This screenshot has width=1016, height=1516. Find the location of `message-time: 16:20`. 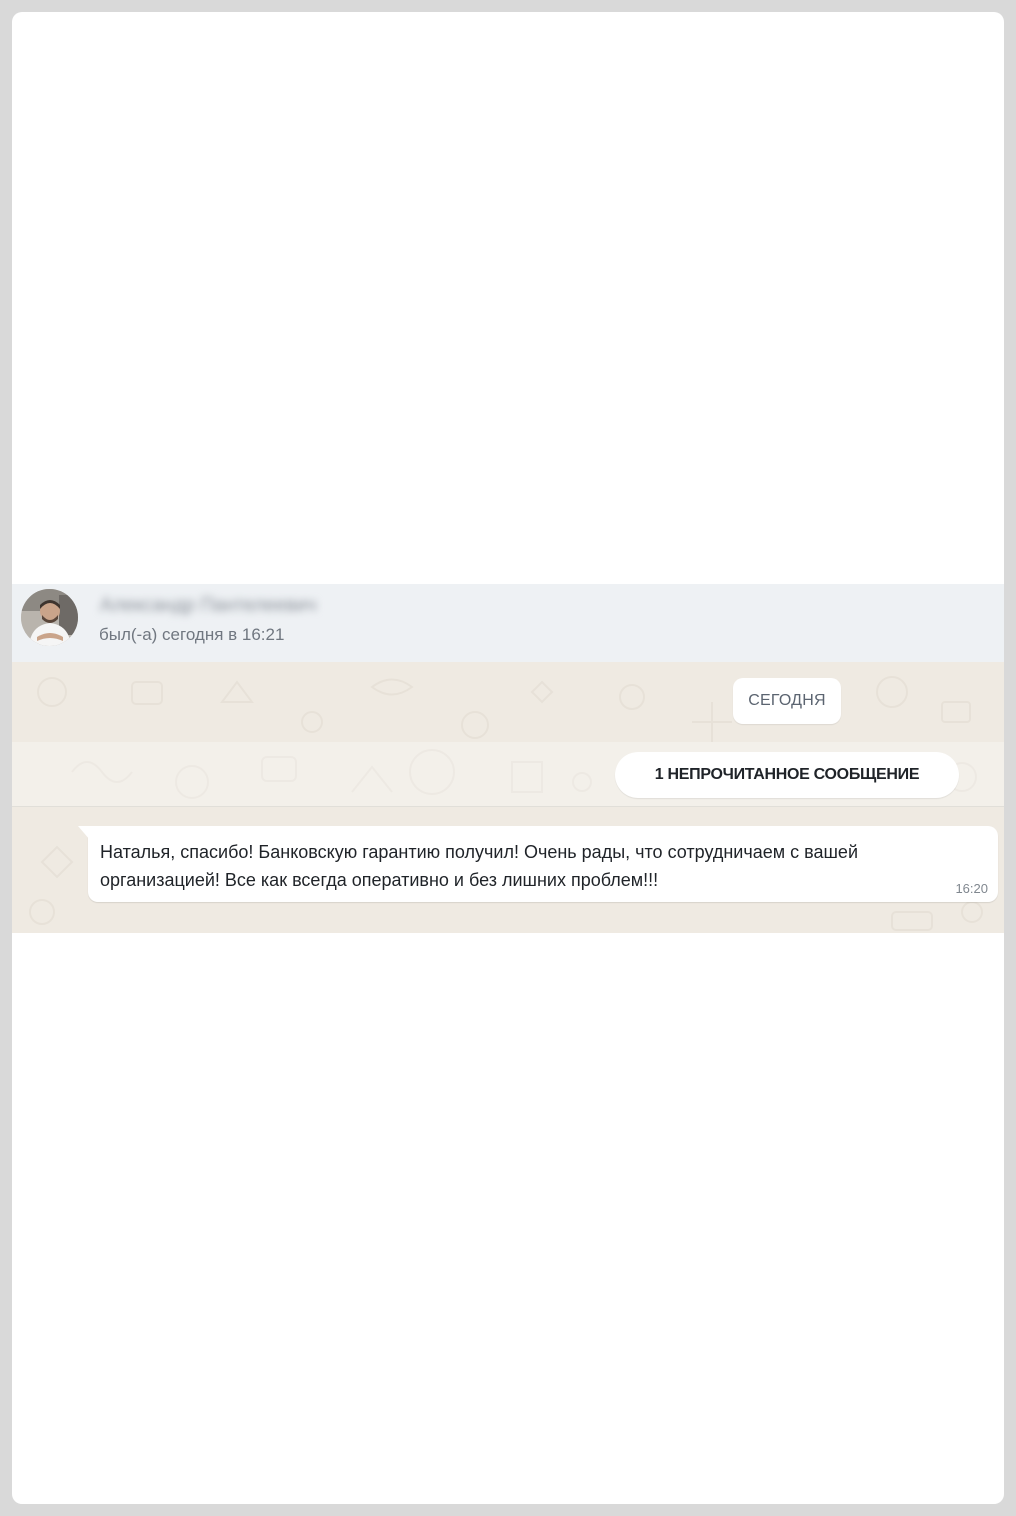

message-time: 16:20 is located at coordinates (971, 888).